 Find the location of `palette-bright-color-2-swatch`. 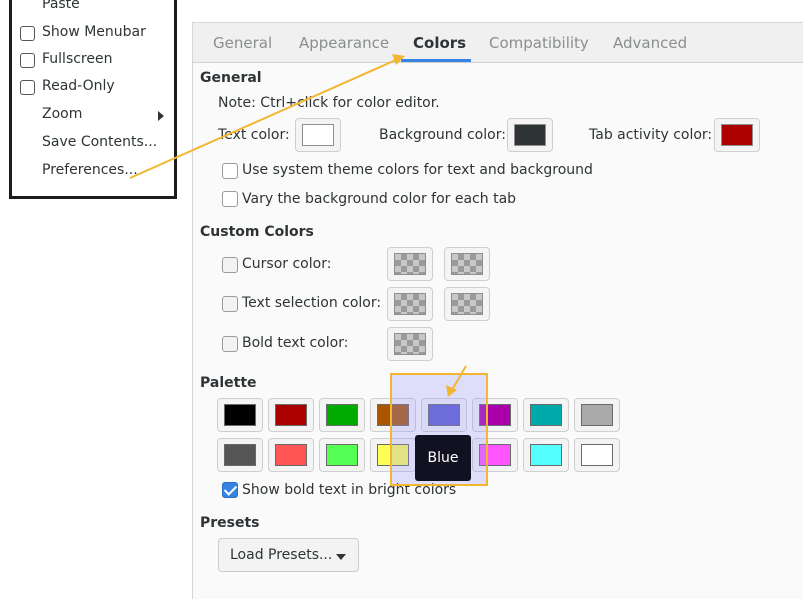

palette-bright-color-2-swatch is located at coordinates (342, 455).